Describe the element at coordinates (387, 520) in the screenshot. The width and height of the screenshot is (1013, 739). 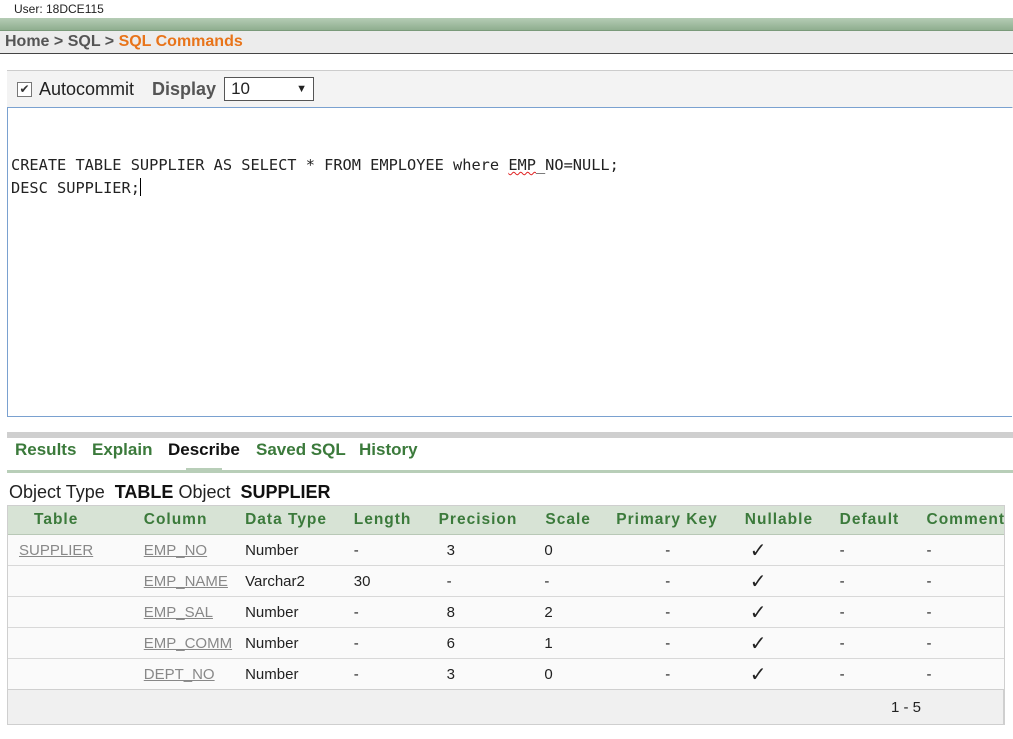
I see `column-header: Length` at that location.